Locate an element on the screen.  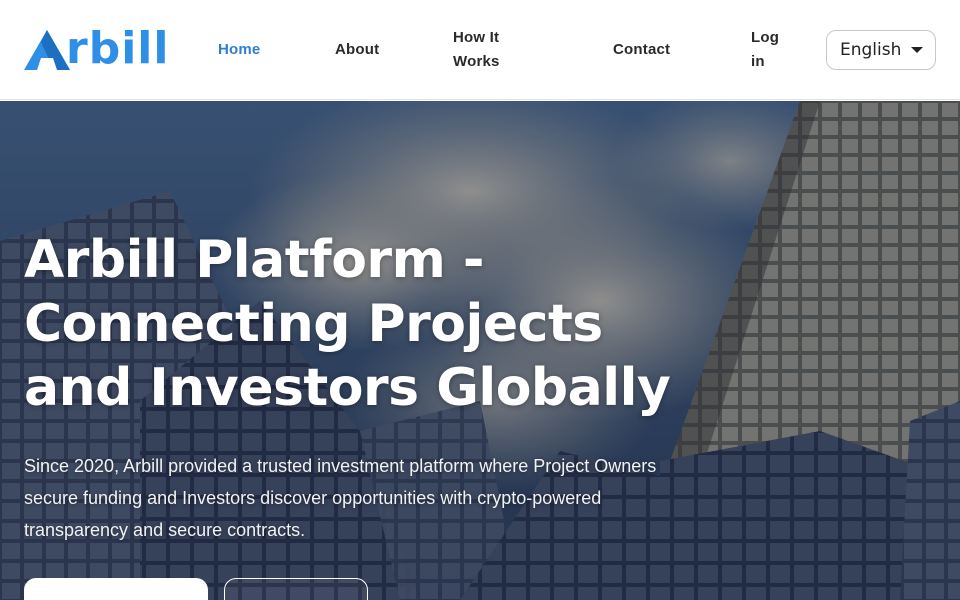
caret-down-icon is located at coordinates (917, 50).